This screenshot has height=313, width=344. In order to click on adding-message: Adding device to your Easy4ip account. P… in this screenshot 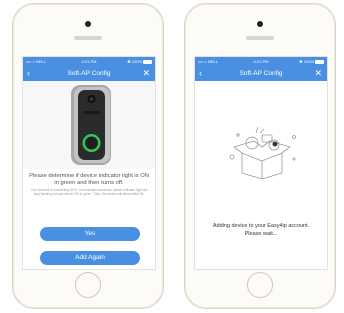, I will do `click(261, 230)`.